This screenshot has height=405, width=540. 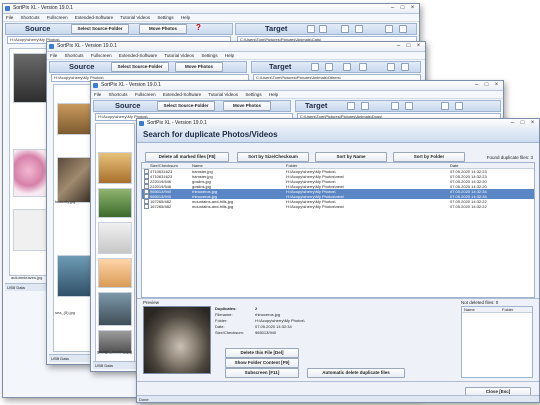 What do you see at coordinates (273, 157) in the screenshot?
I see `sort-size-button: Sort by Size/Checksum` at bounding box center [273, 157].